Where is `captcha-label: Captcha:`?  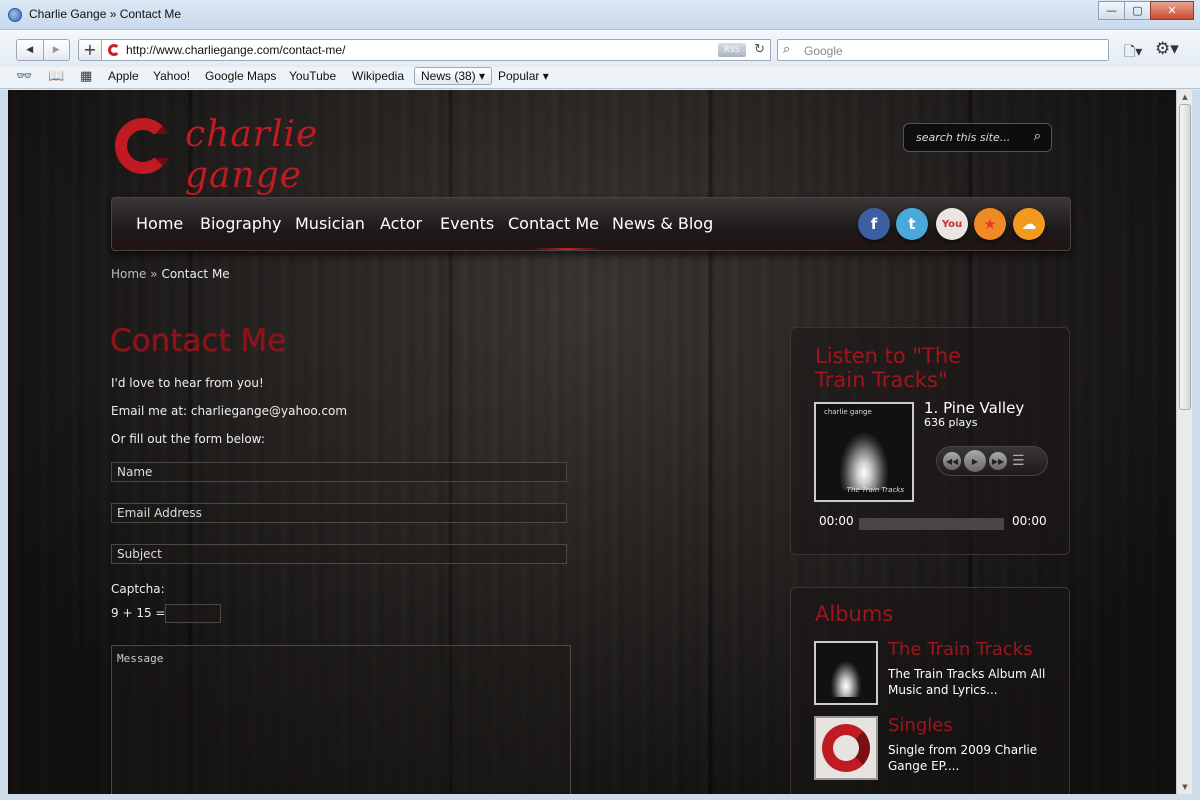
captcha-label: Captcha: is located at coordinates (138, 589).